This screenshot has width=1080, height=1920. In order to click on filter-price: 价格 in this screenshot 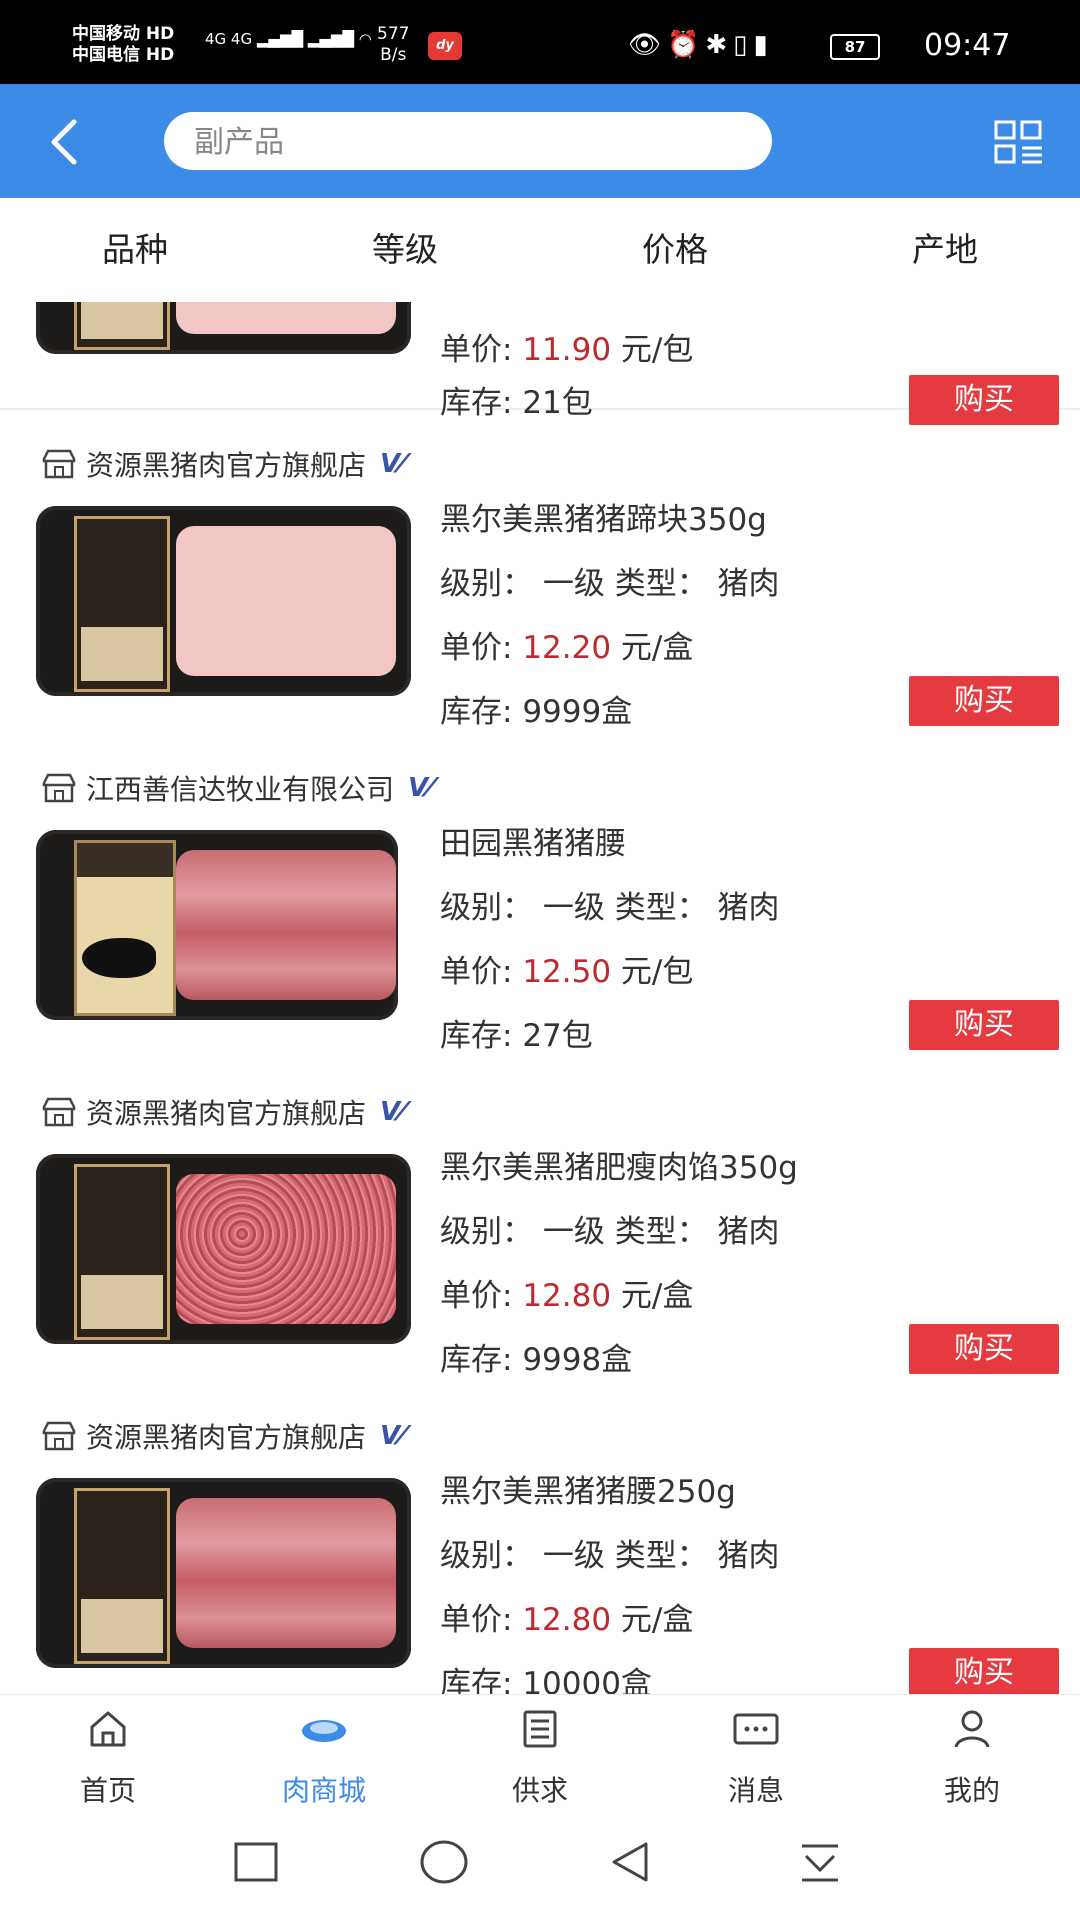, I will do `click(675, 250)`.